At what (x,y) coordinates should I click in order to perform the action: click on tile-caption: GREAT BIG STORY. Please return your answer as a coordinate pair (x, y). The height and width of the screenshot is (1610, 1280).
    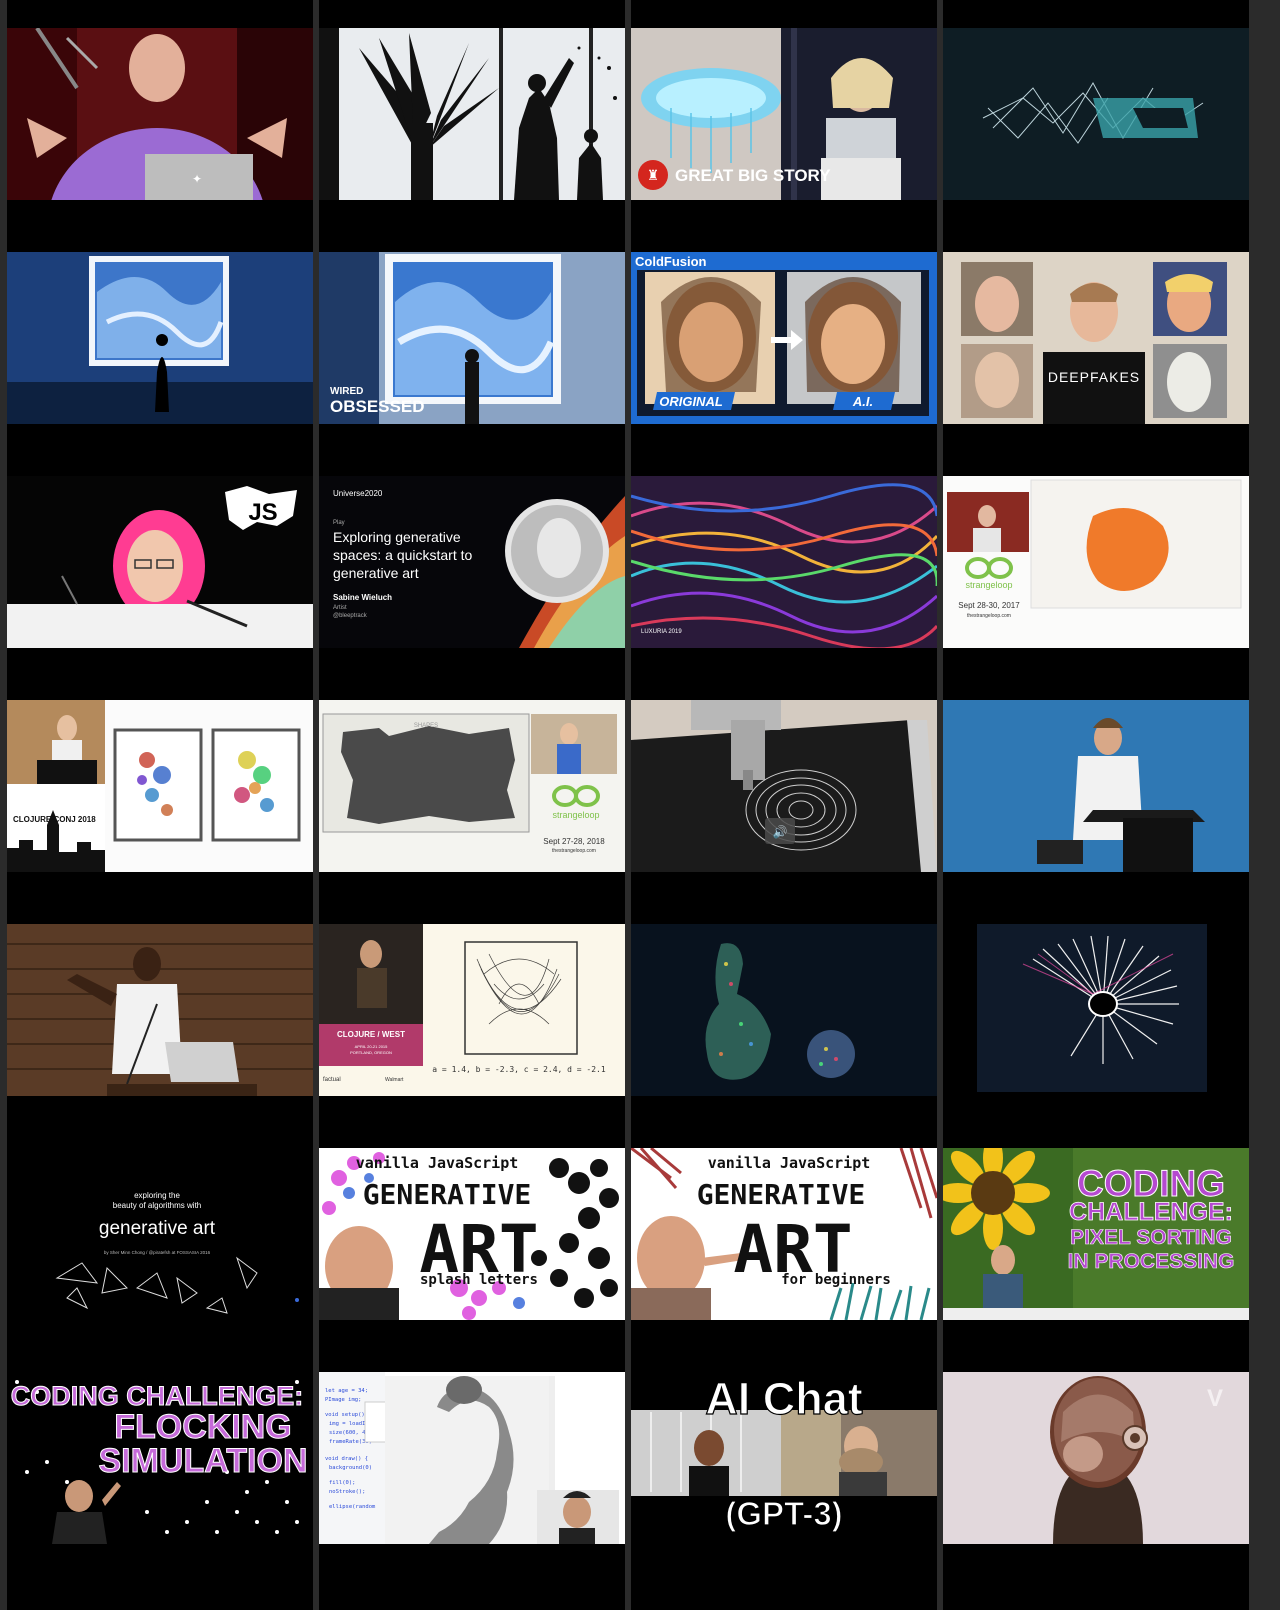
    Looking at the image, I should click on (753, 175).